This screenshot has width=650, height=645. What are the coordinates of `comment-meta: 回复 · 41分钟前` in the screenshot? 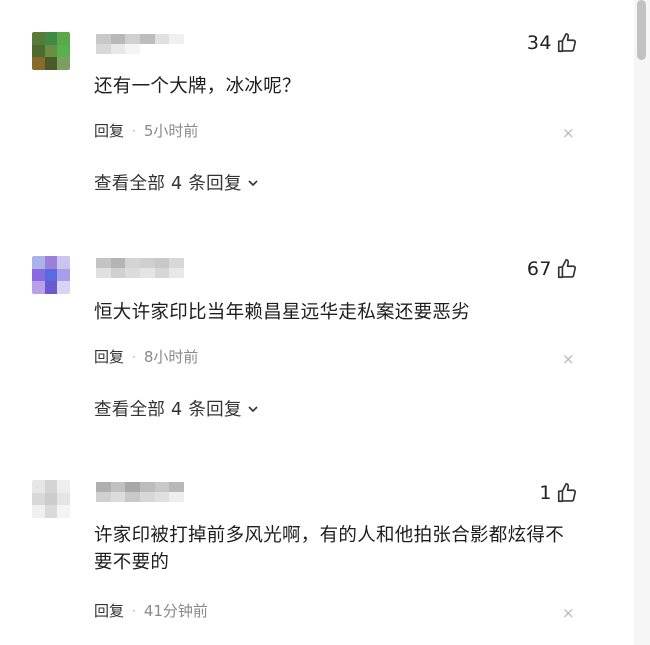 It's located at (151, 610).